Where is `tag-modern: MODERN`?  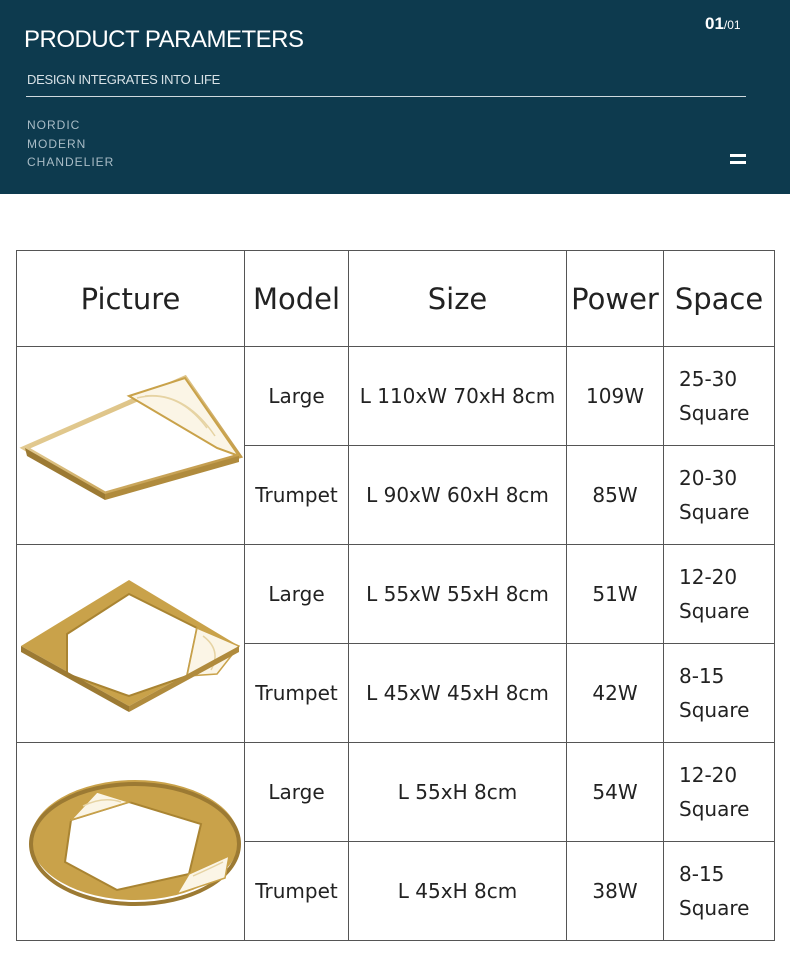
tag-modern: MODERN is located at coordinates (57, 143).